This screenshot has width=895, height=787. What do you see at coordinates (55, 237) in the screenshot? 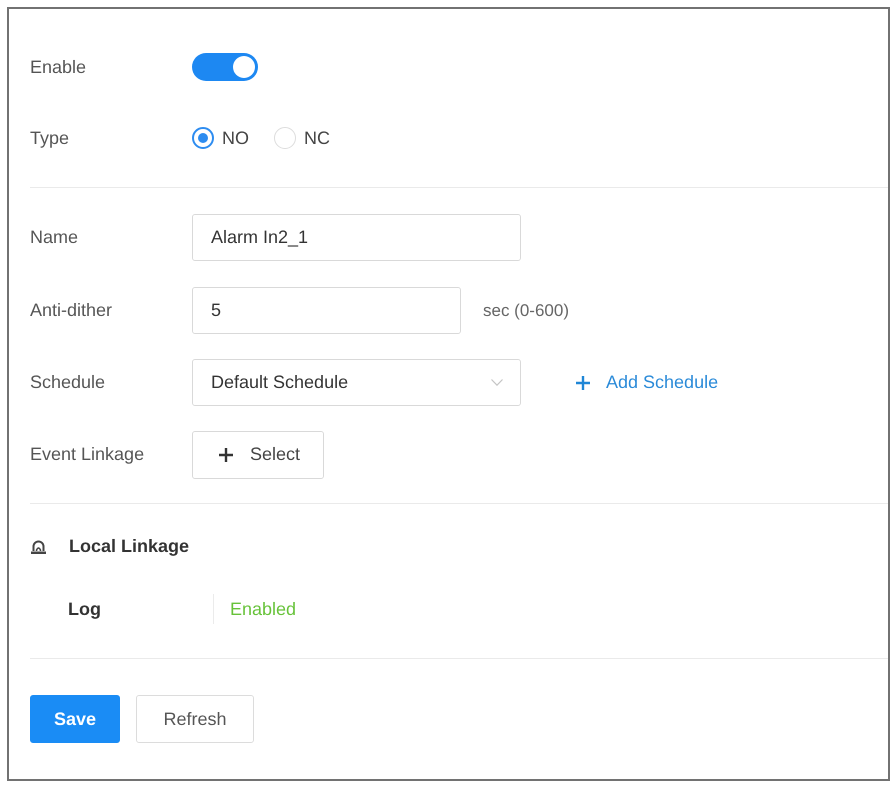
I see `field-label: Name` at bounding box center [55, 237].